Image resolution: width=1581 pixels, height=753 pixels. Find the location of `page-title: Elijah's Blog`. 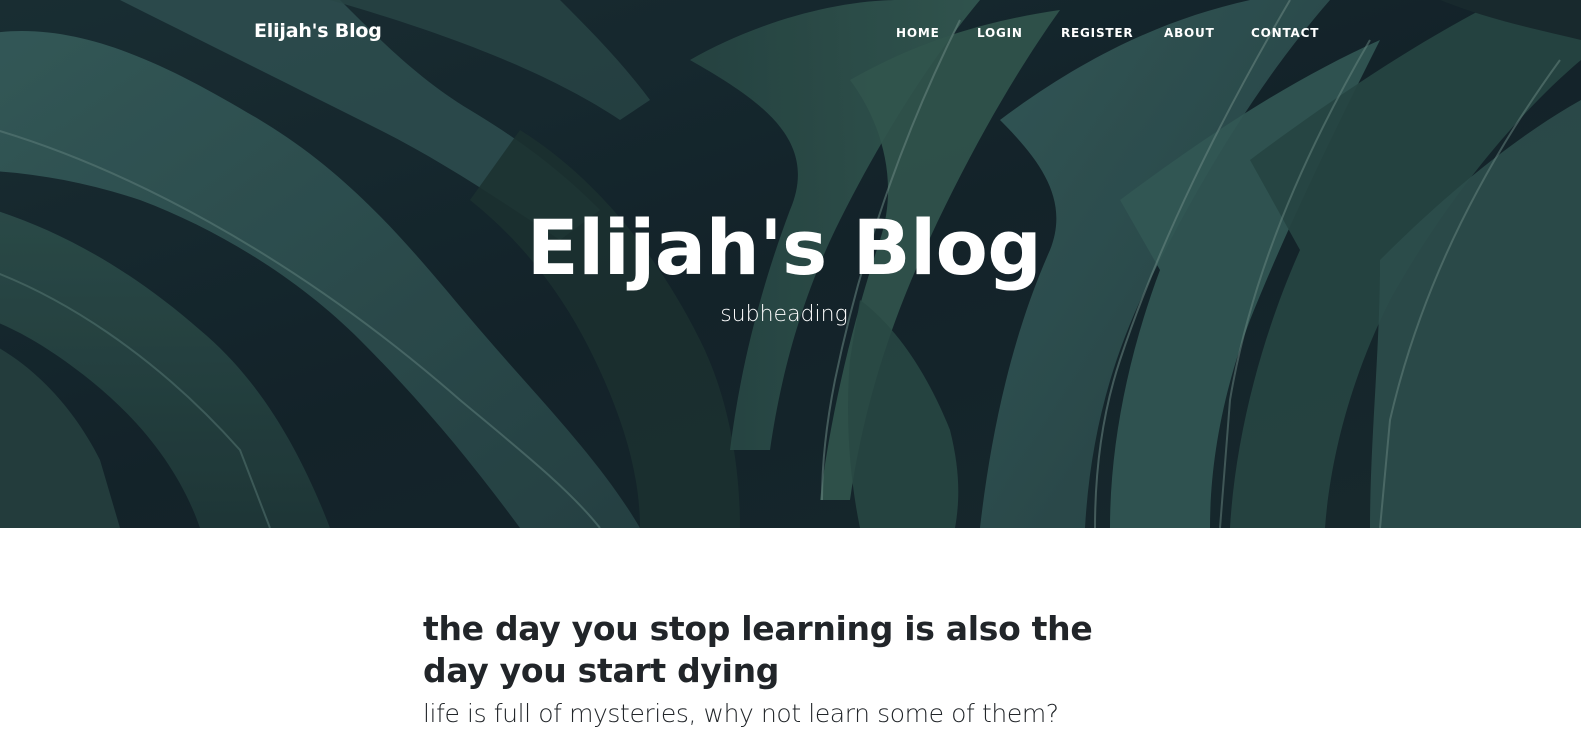

page-title: Elijah's Blog is located at coordinates (784, 247).